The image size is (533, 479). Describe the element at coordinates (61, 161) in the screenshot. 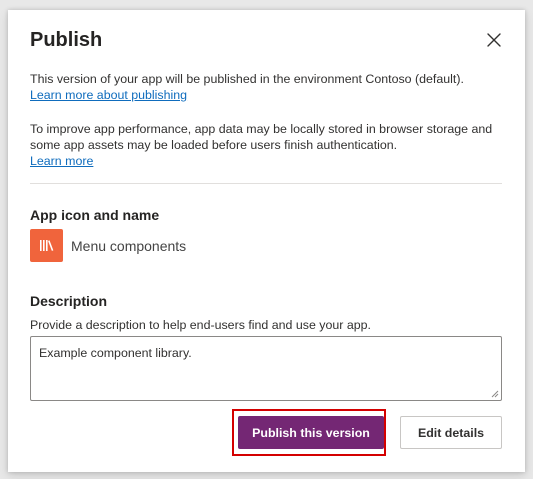

I see `learn-more-link: Learn more` at that location.